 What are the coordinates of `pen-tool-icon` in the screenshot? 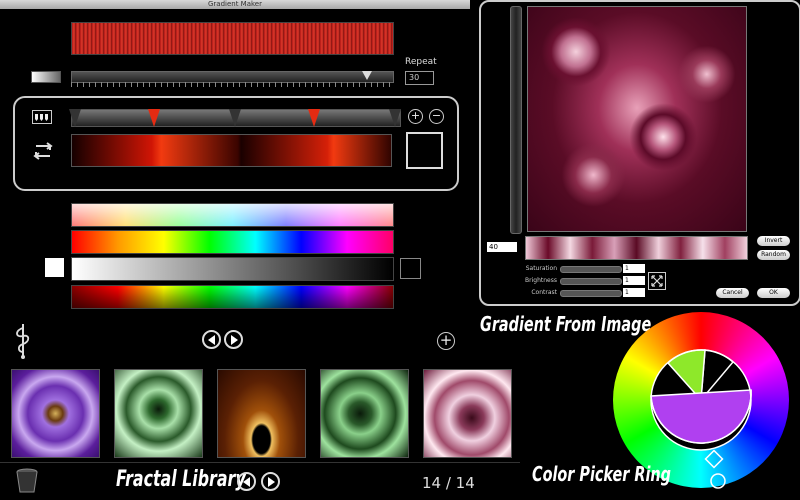 It's located at (23, 343).